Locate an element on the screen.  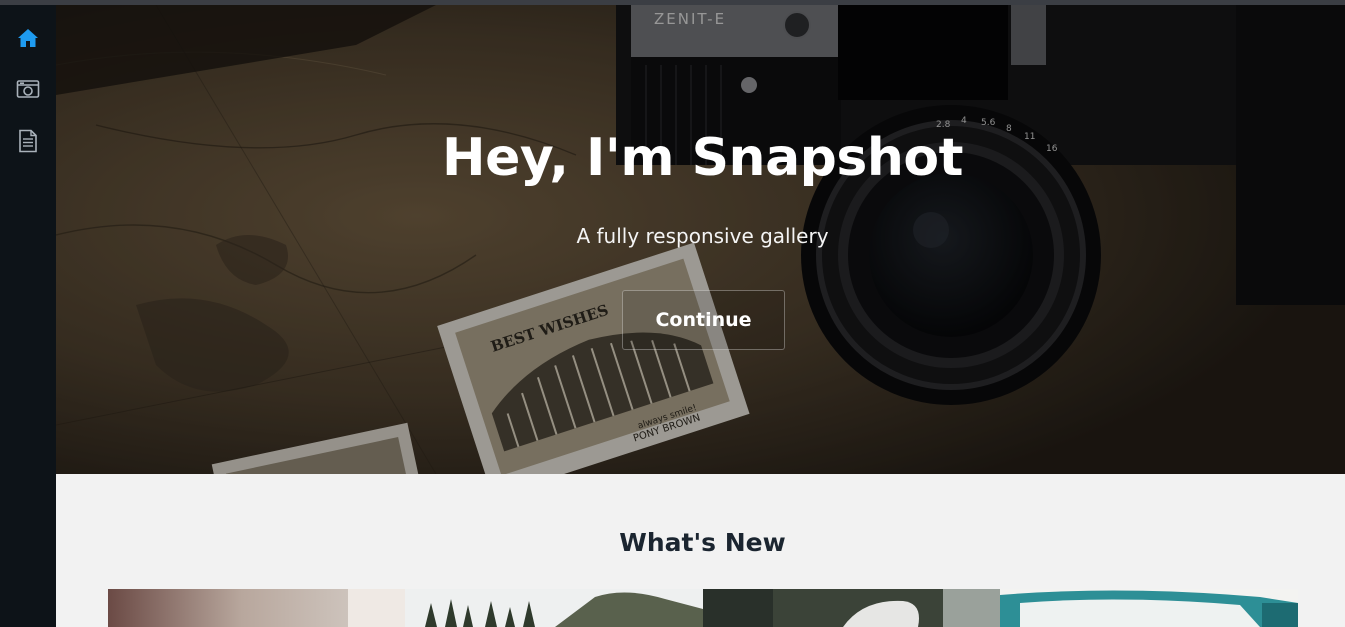
sidebar-item-gallery is located at coordinates (28, 89).